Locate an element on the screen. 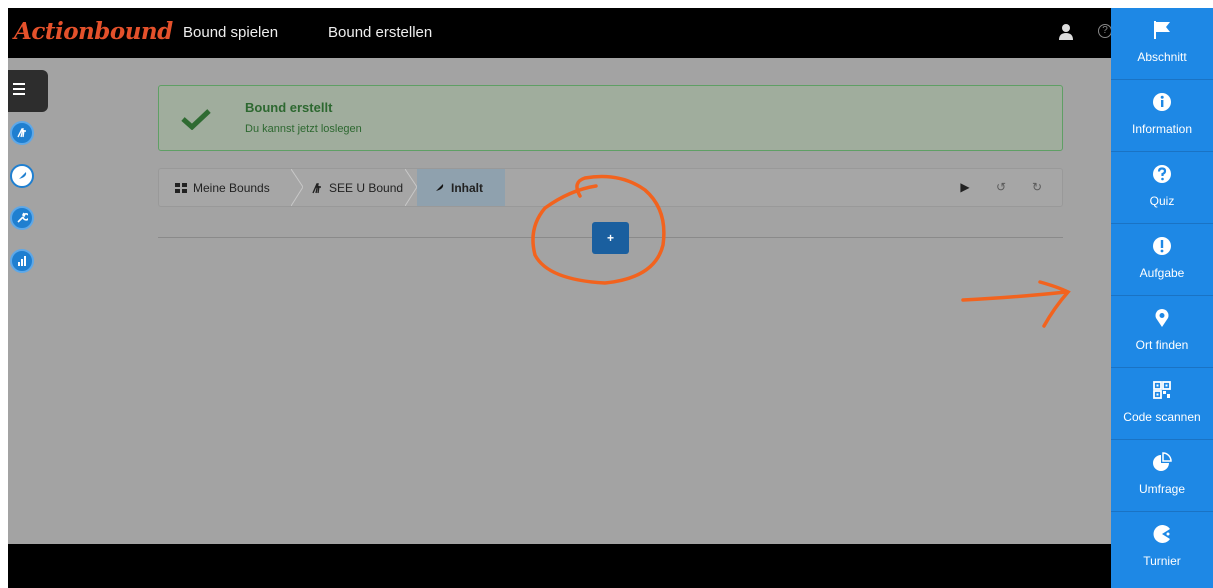  help-icon: ? is located at coordinates (1104, 31).